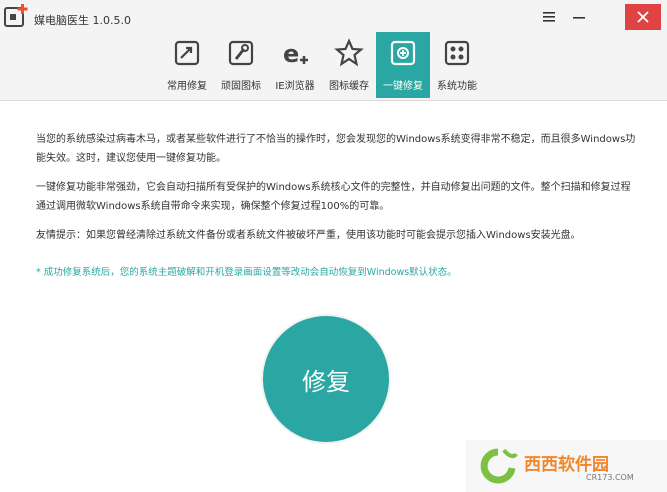 This screenshot has width=667, height=492. Describe the element at coordinates (82, 20) in the screenshot. I see `app-title: 媒电脑医生 1.0.5.0` at that location.